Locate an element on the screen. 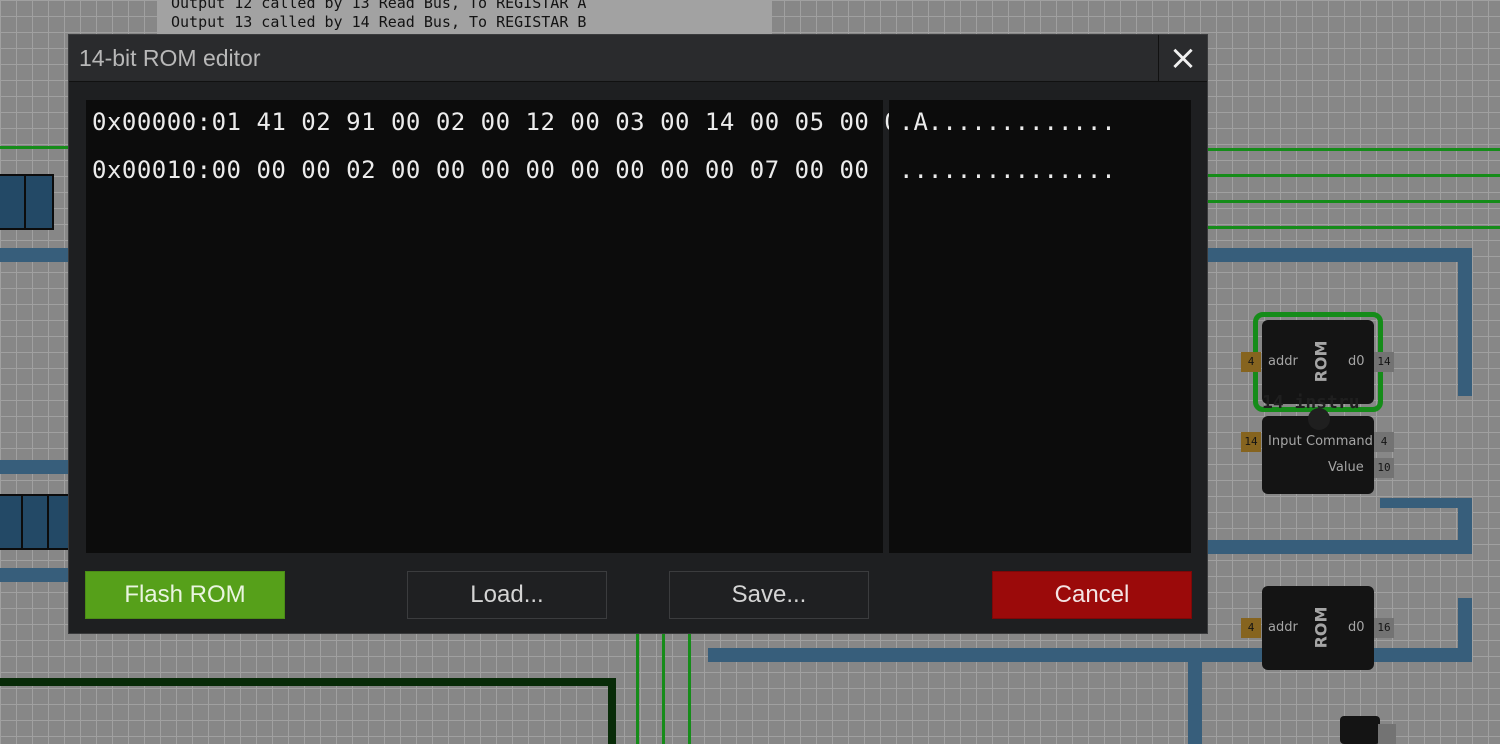 This screenshot has width=1500, height=744. dialog-title-bar: 14-bit ROM editor × is located at coordinates (638, 58).